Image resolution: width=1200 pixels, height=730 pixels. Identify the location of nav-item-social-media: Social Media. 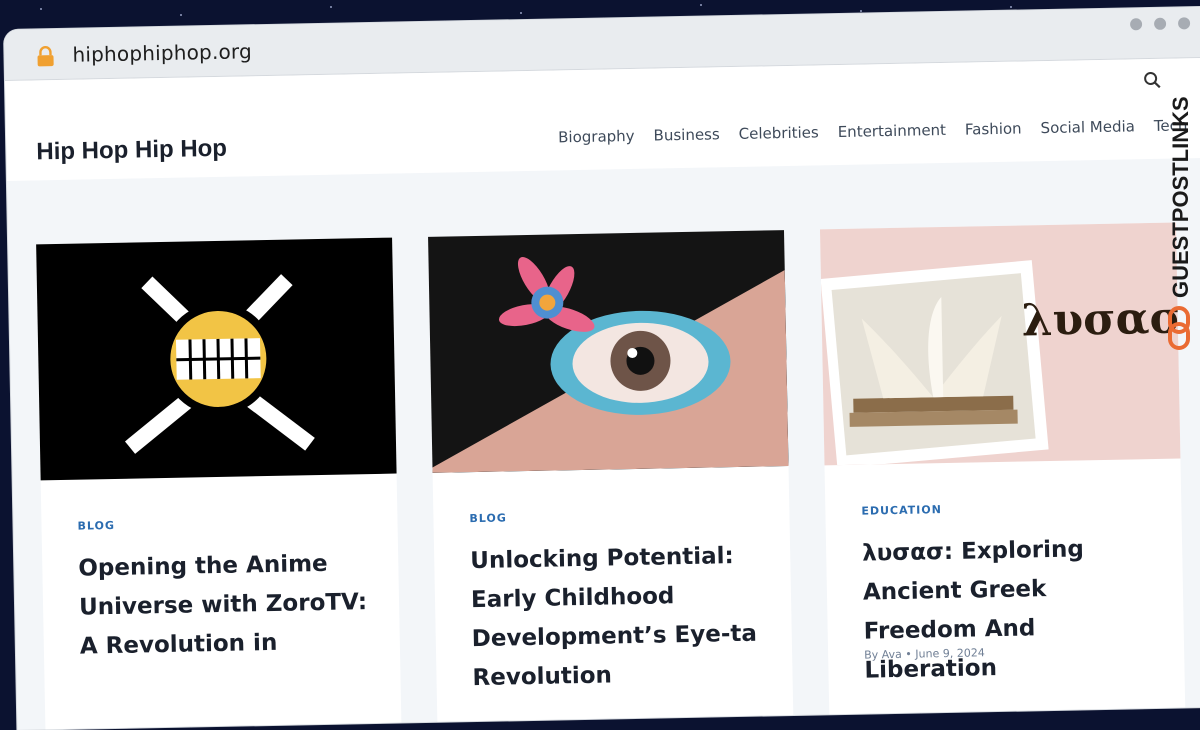
(1087, 127).